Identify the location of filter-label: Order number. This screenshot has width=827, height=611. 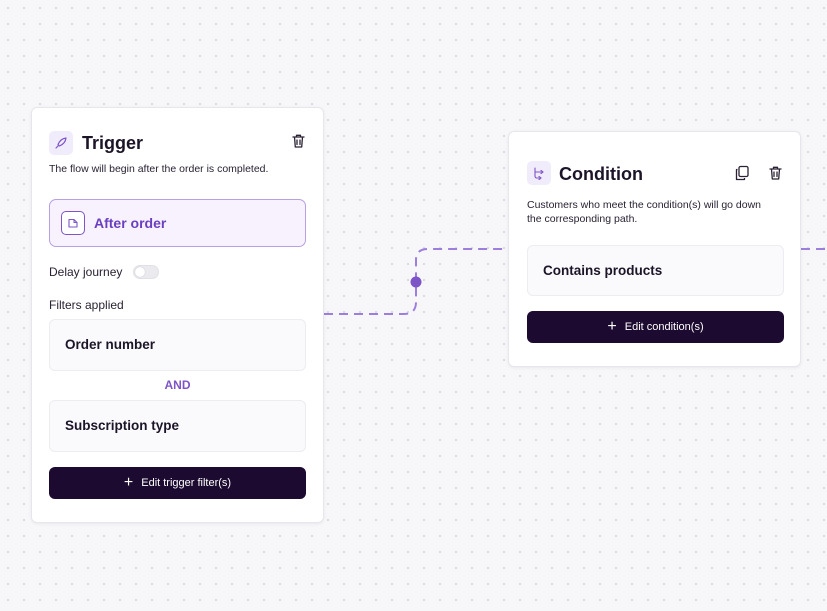
(110, 344).